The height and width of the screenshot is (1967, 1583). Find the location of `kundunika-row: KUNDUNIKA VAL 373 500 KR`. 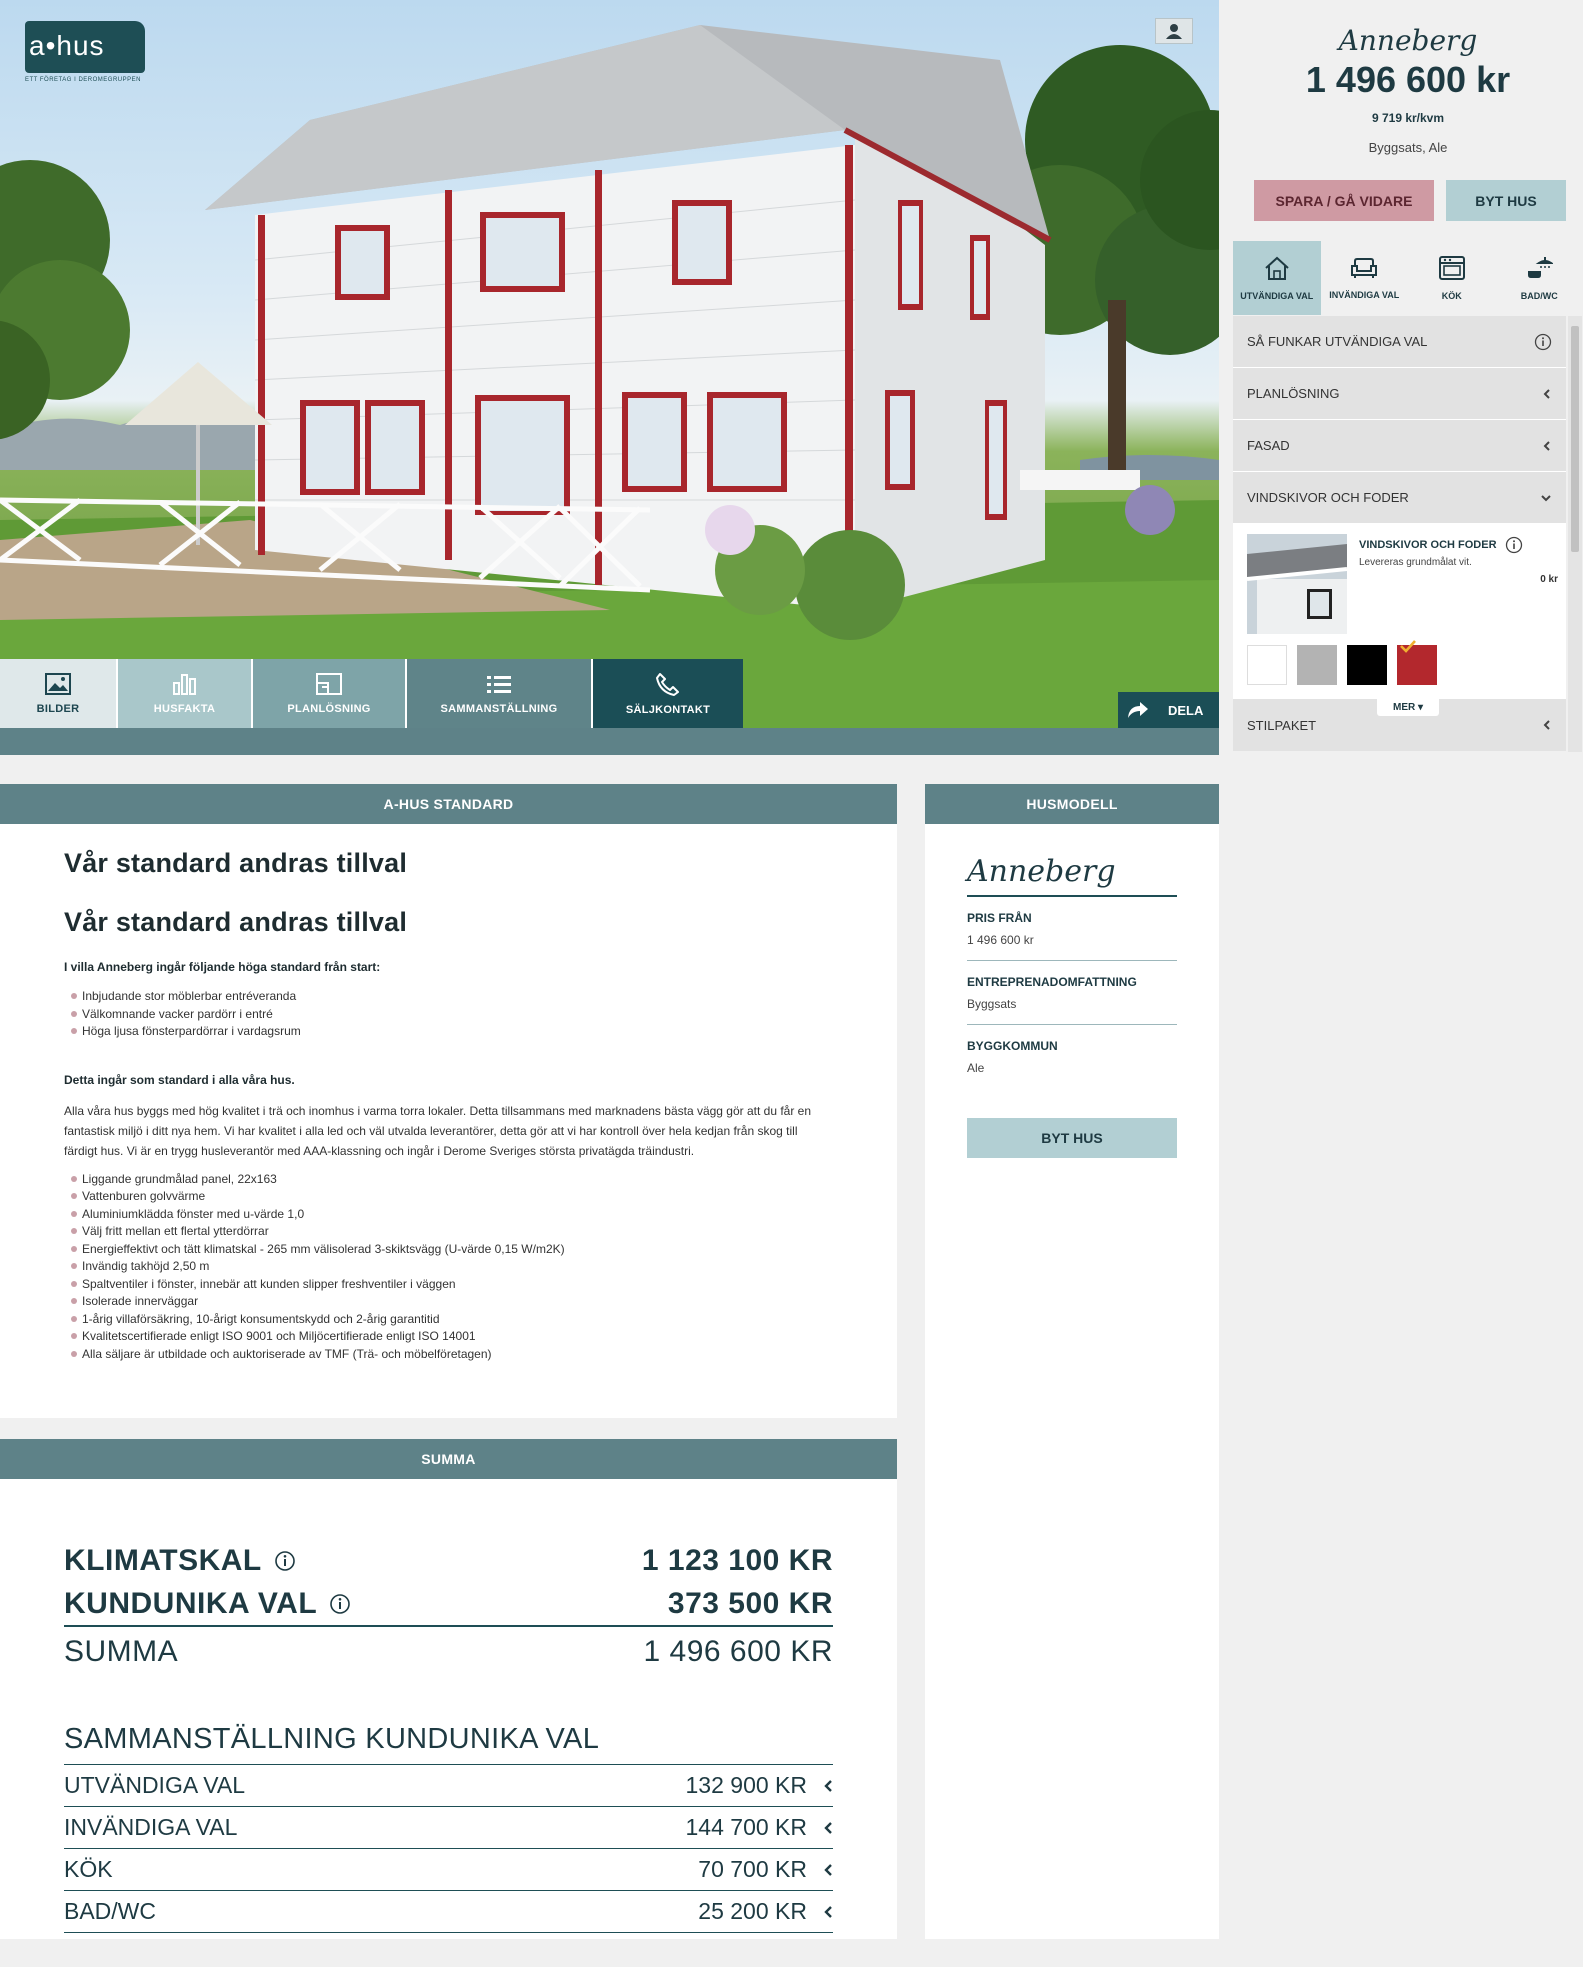

kundunika-row: KUNDUNIKA VAL 373 500 KR is located at coordinates (448, 1605).